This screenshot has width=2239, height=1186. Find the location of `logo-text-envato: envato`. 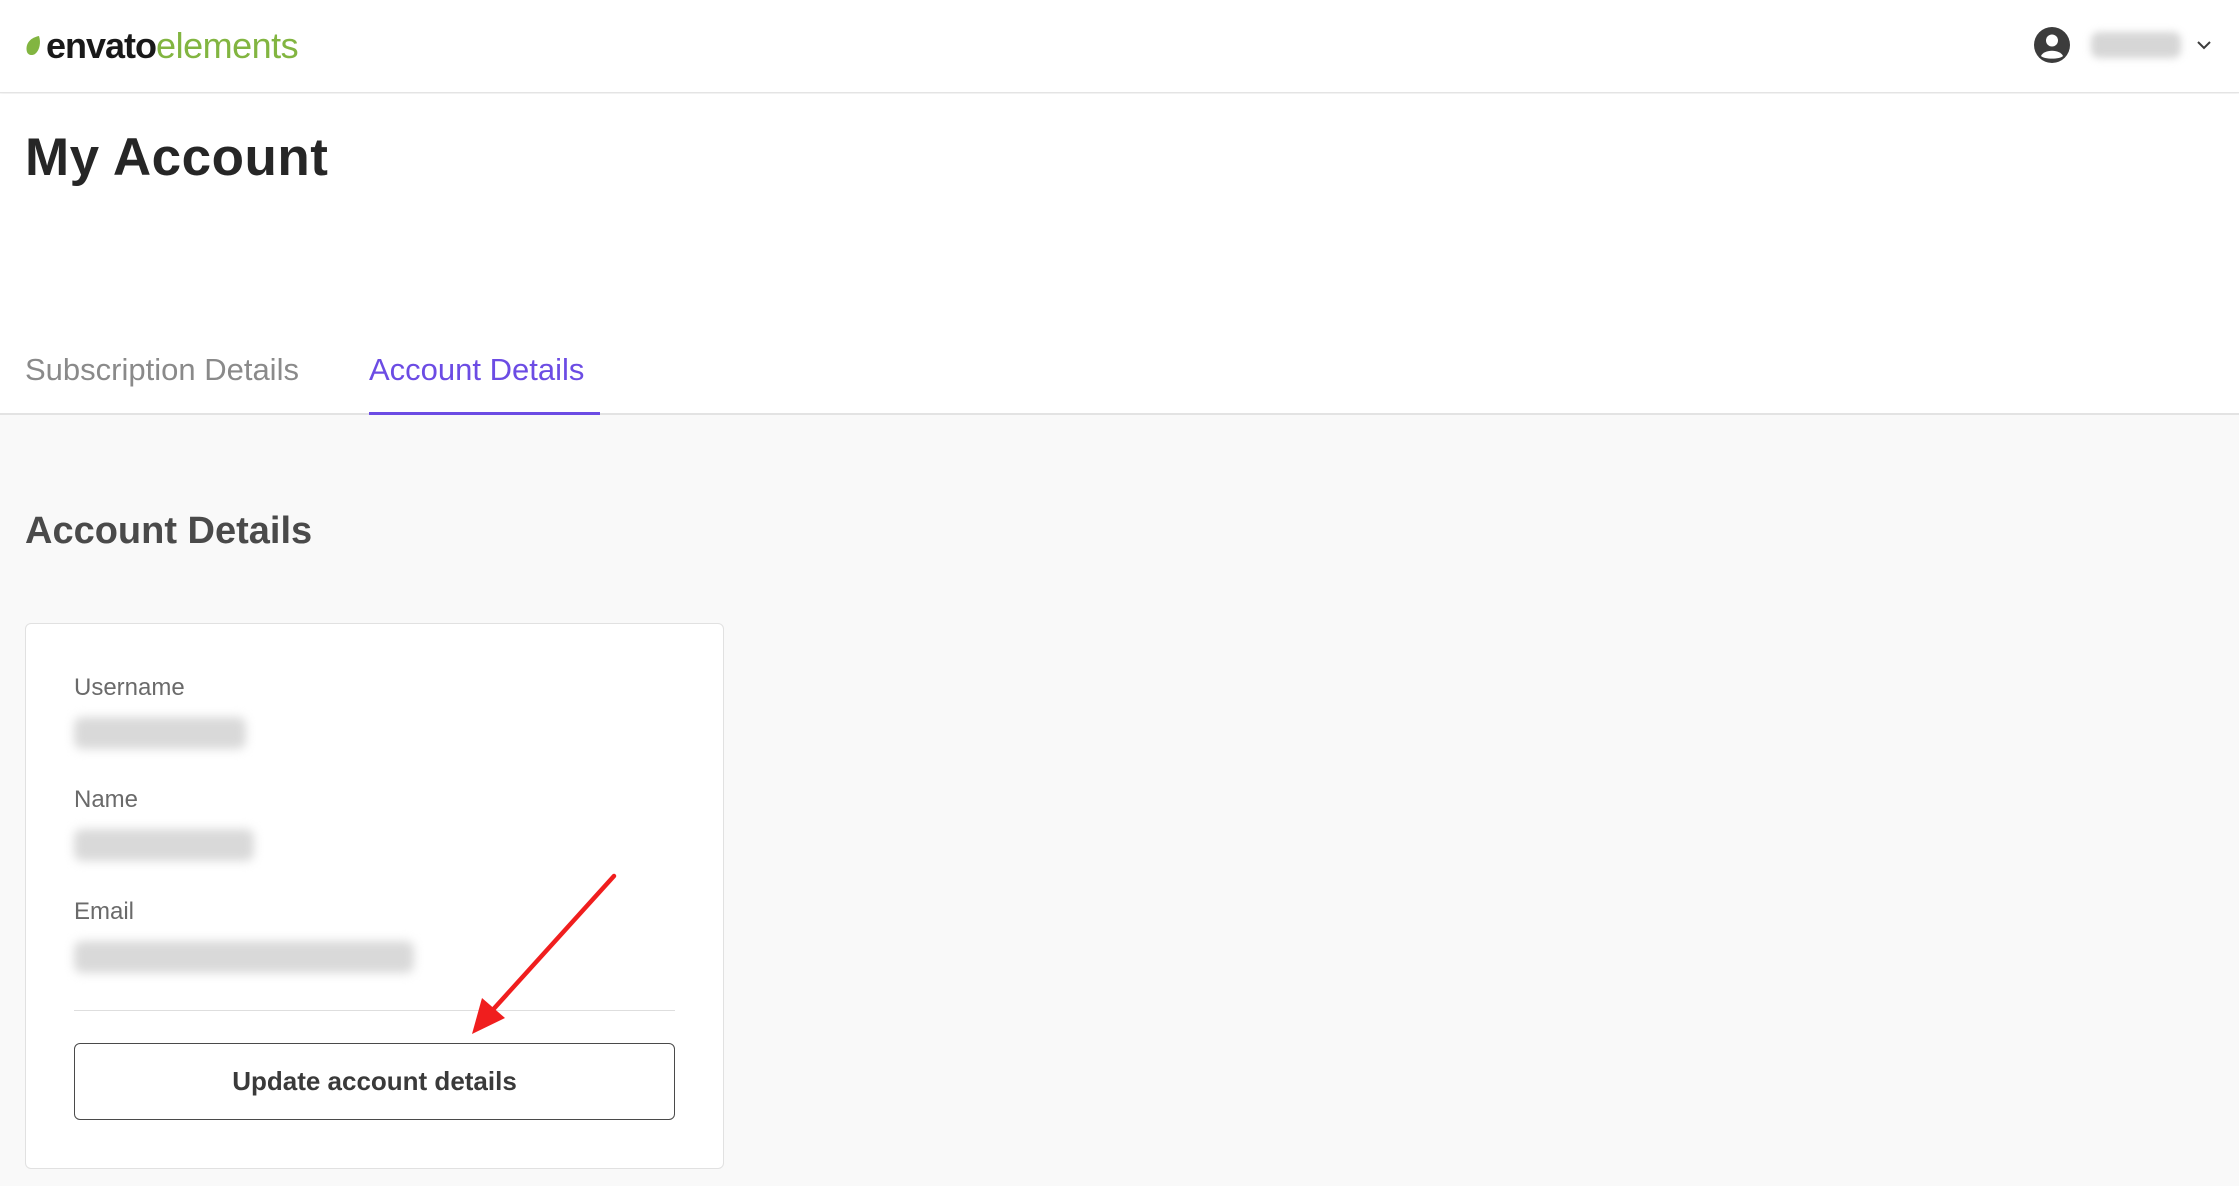

logo-text-envato: envato is located at coordinates (101, 45).